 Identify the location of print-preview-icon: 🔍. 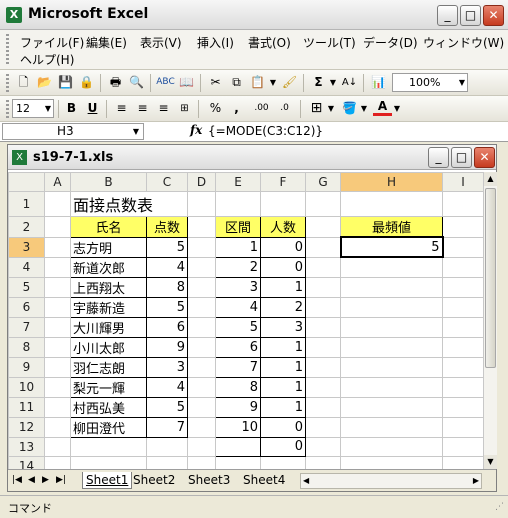
(136, 82).